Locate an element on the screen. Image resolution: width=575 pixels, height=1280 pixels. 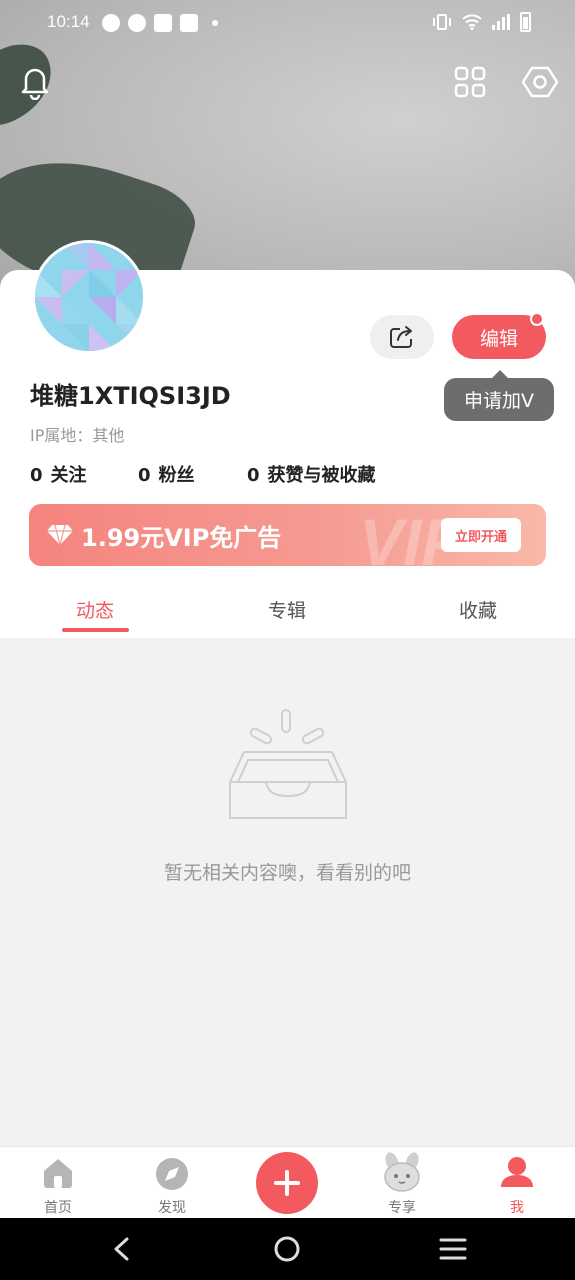
system-icons is located at coordinates (481, 22).